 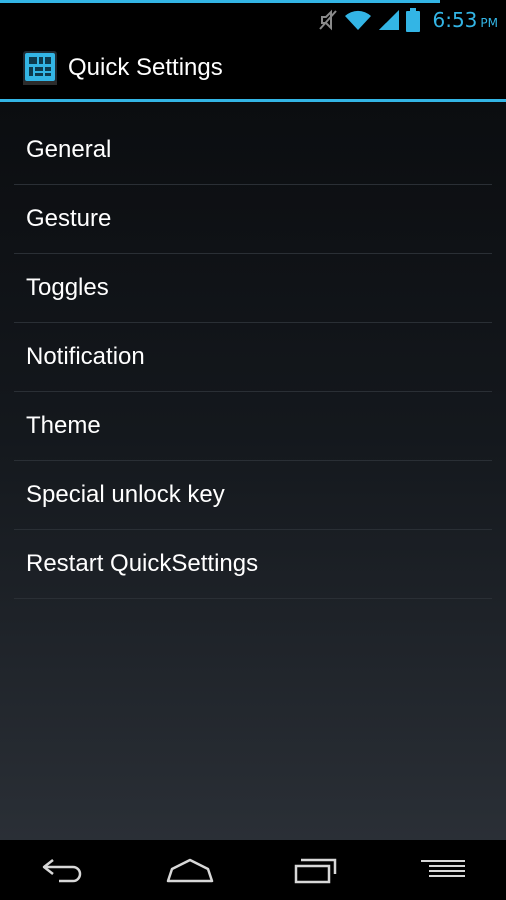 What do you see at coordinates (316, 870) in the screenshot?
I see `recent-apps-icon` at bounding box center [316, 870].